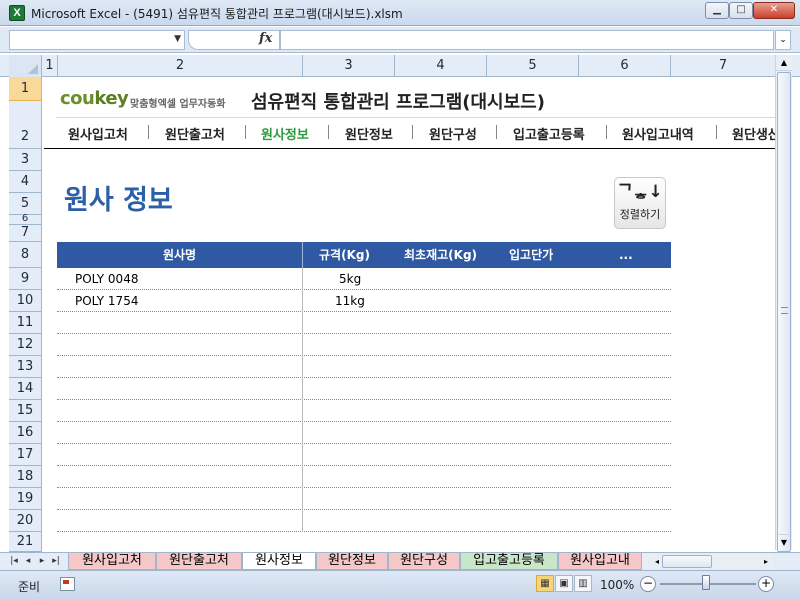 The width and height of the screenshot is (800, 600). Describe the element at coordinates (533, 66) in the screenshot. I see `column-header: 5` at that location.